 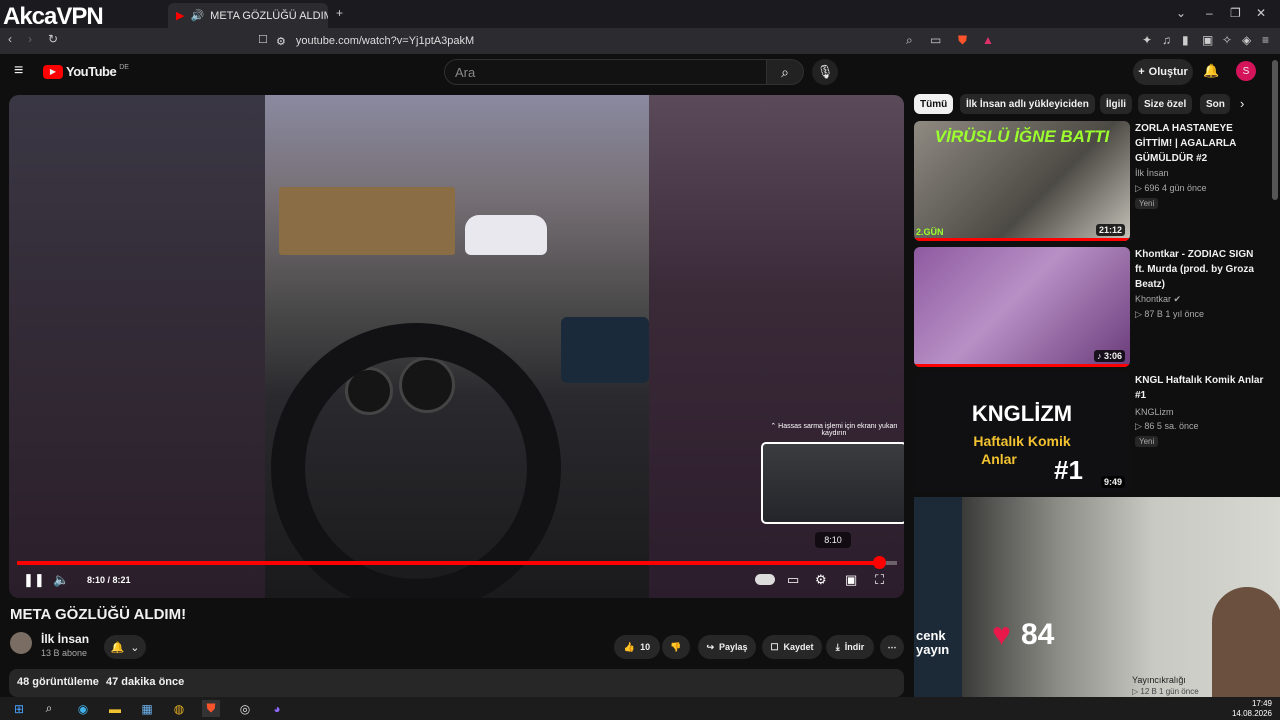 What do you see at coordinates (61, 580) in the screenshot?
I see `volume-icon: 🔈` at bounding box center [61, 580].